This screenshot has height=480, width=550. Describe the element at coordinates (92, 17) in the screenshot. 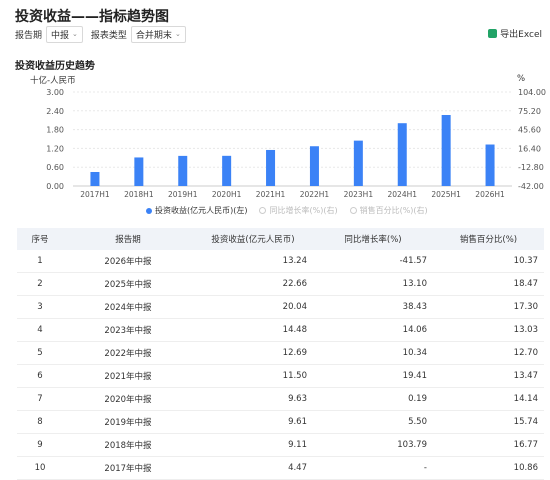

I see `page-title: 投资收益——指标趋势图` at that location.